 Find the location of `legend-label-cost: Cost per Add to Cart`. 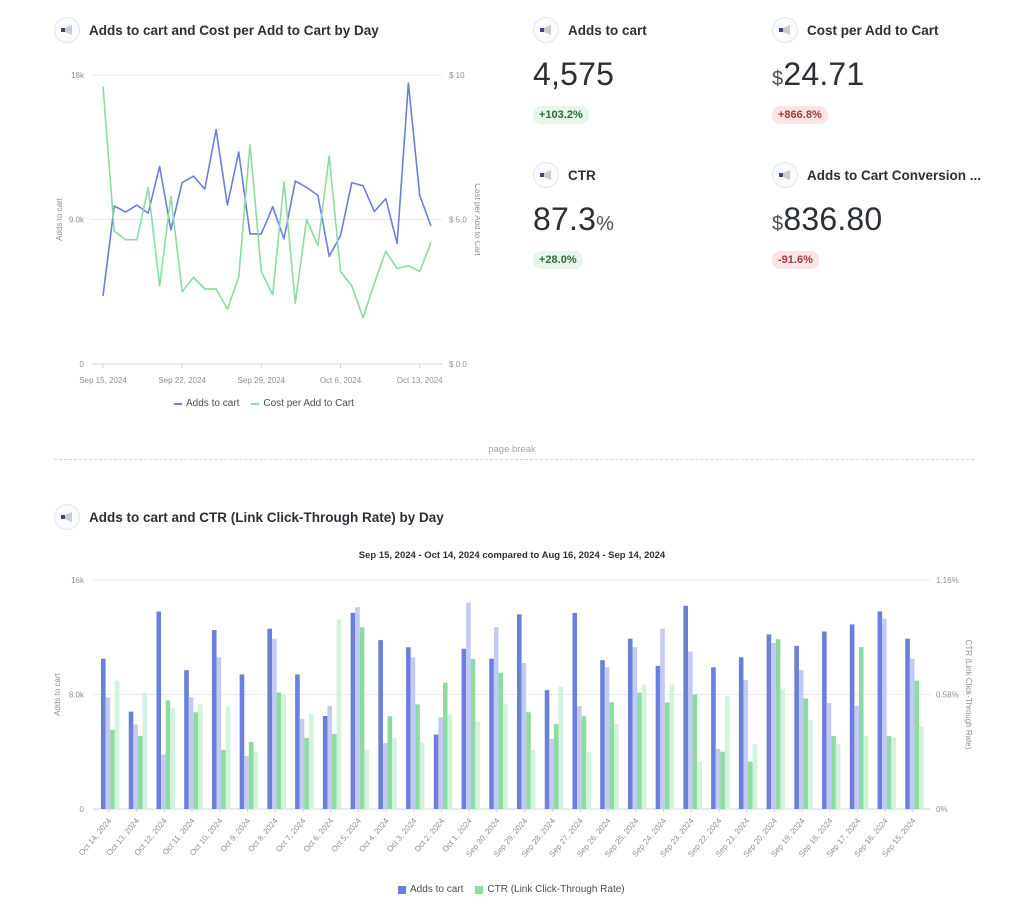

legend-label-cost: Cost per Add to Cart is located at coordinates (308, 403).